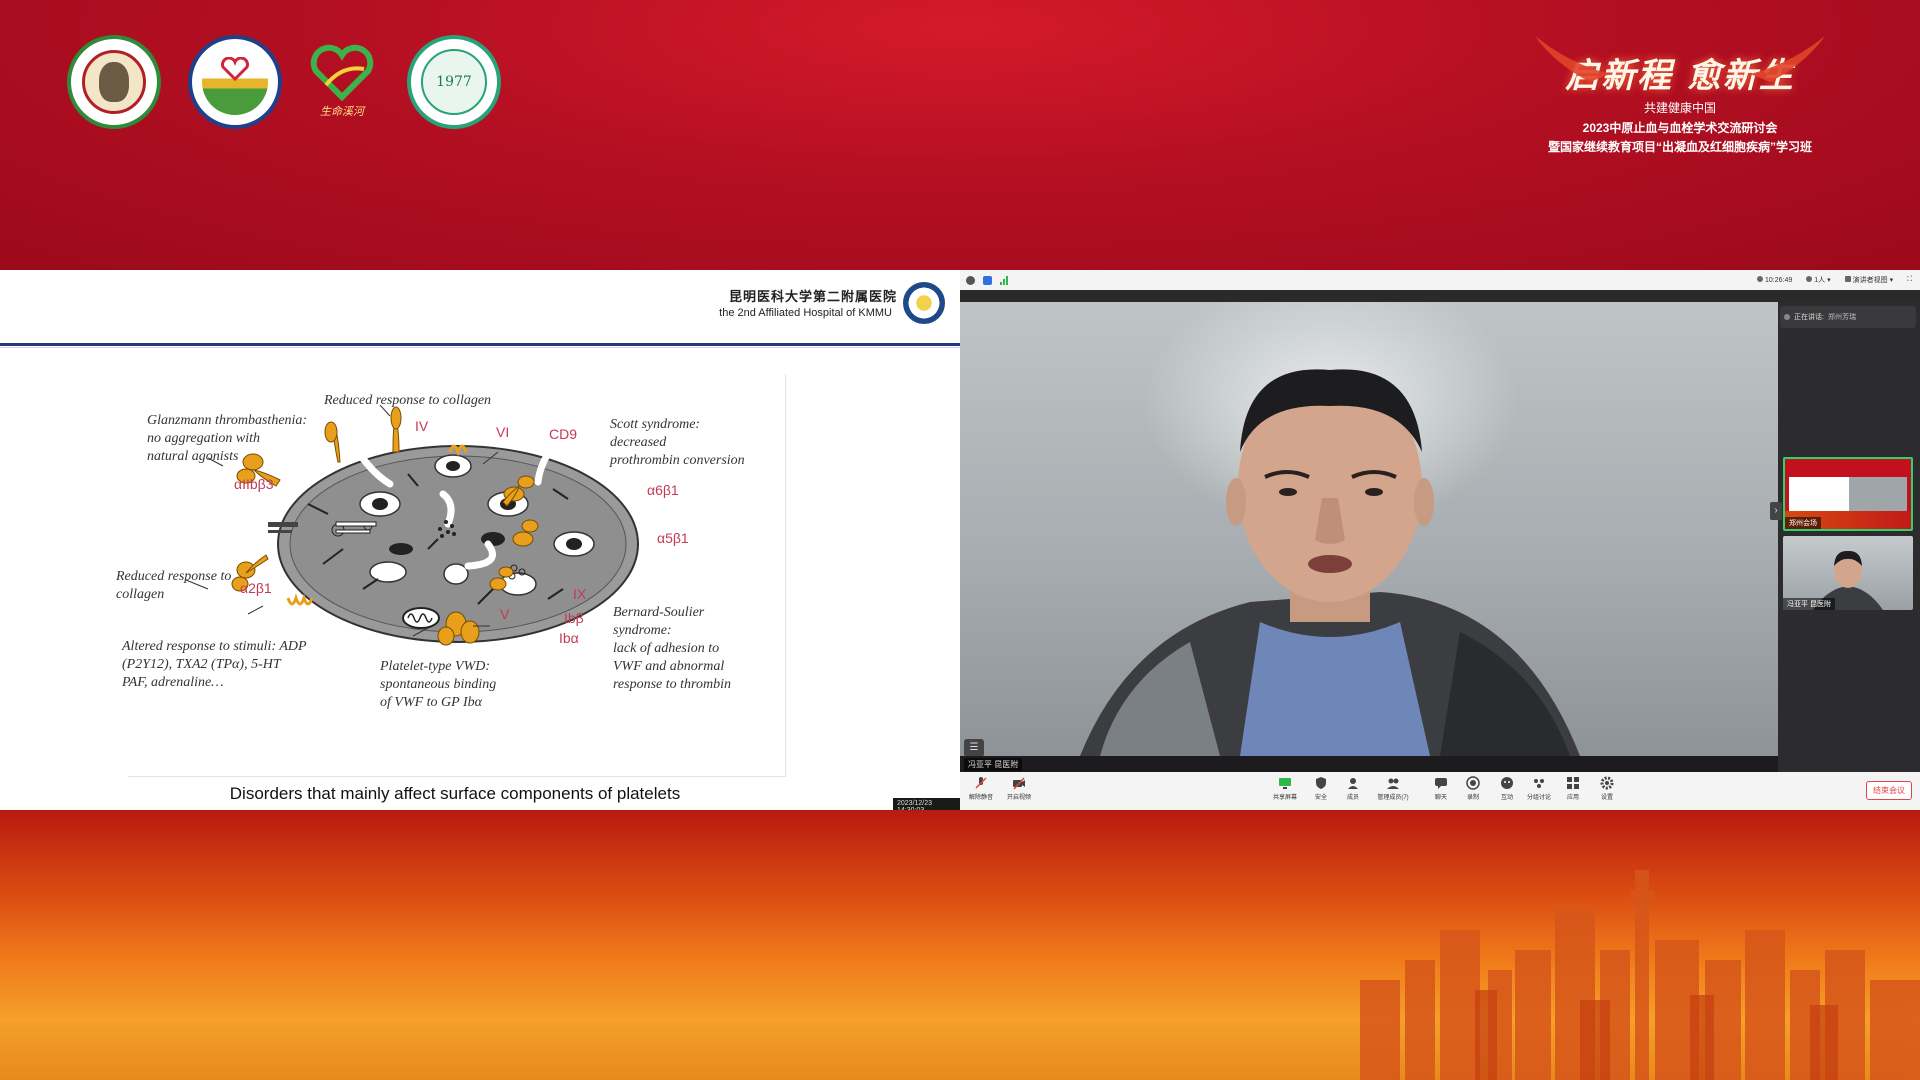  I want to click on security-icon, so click(1321, 783).